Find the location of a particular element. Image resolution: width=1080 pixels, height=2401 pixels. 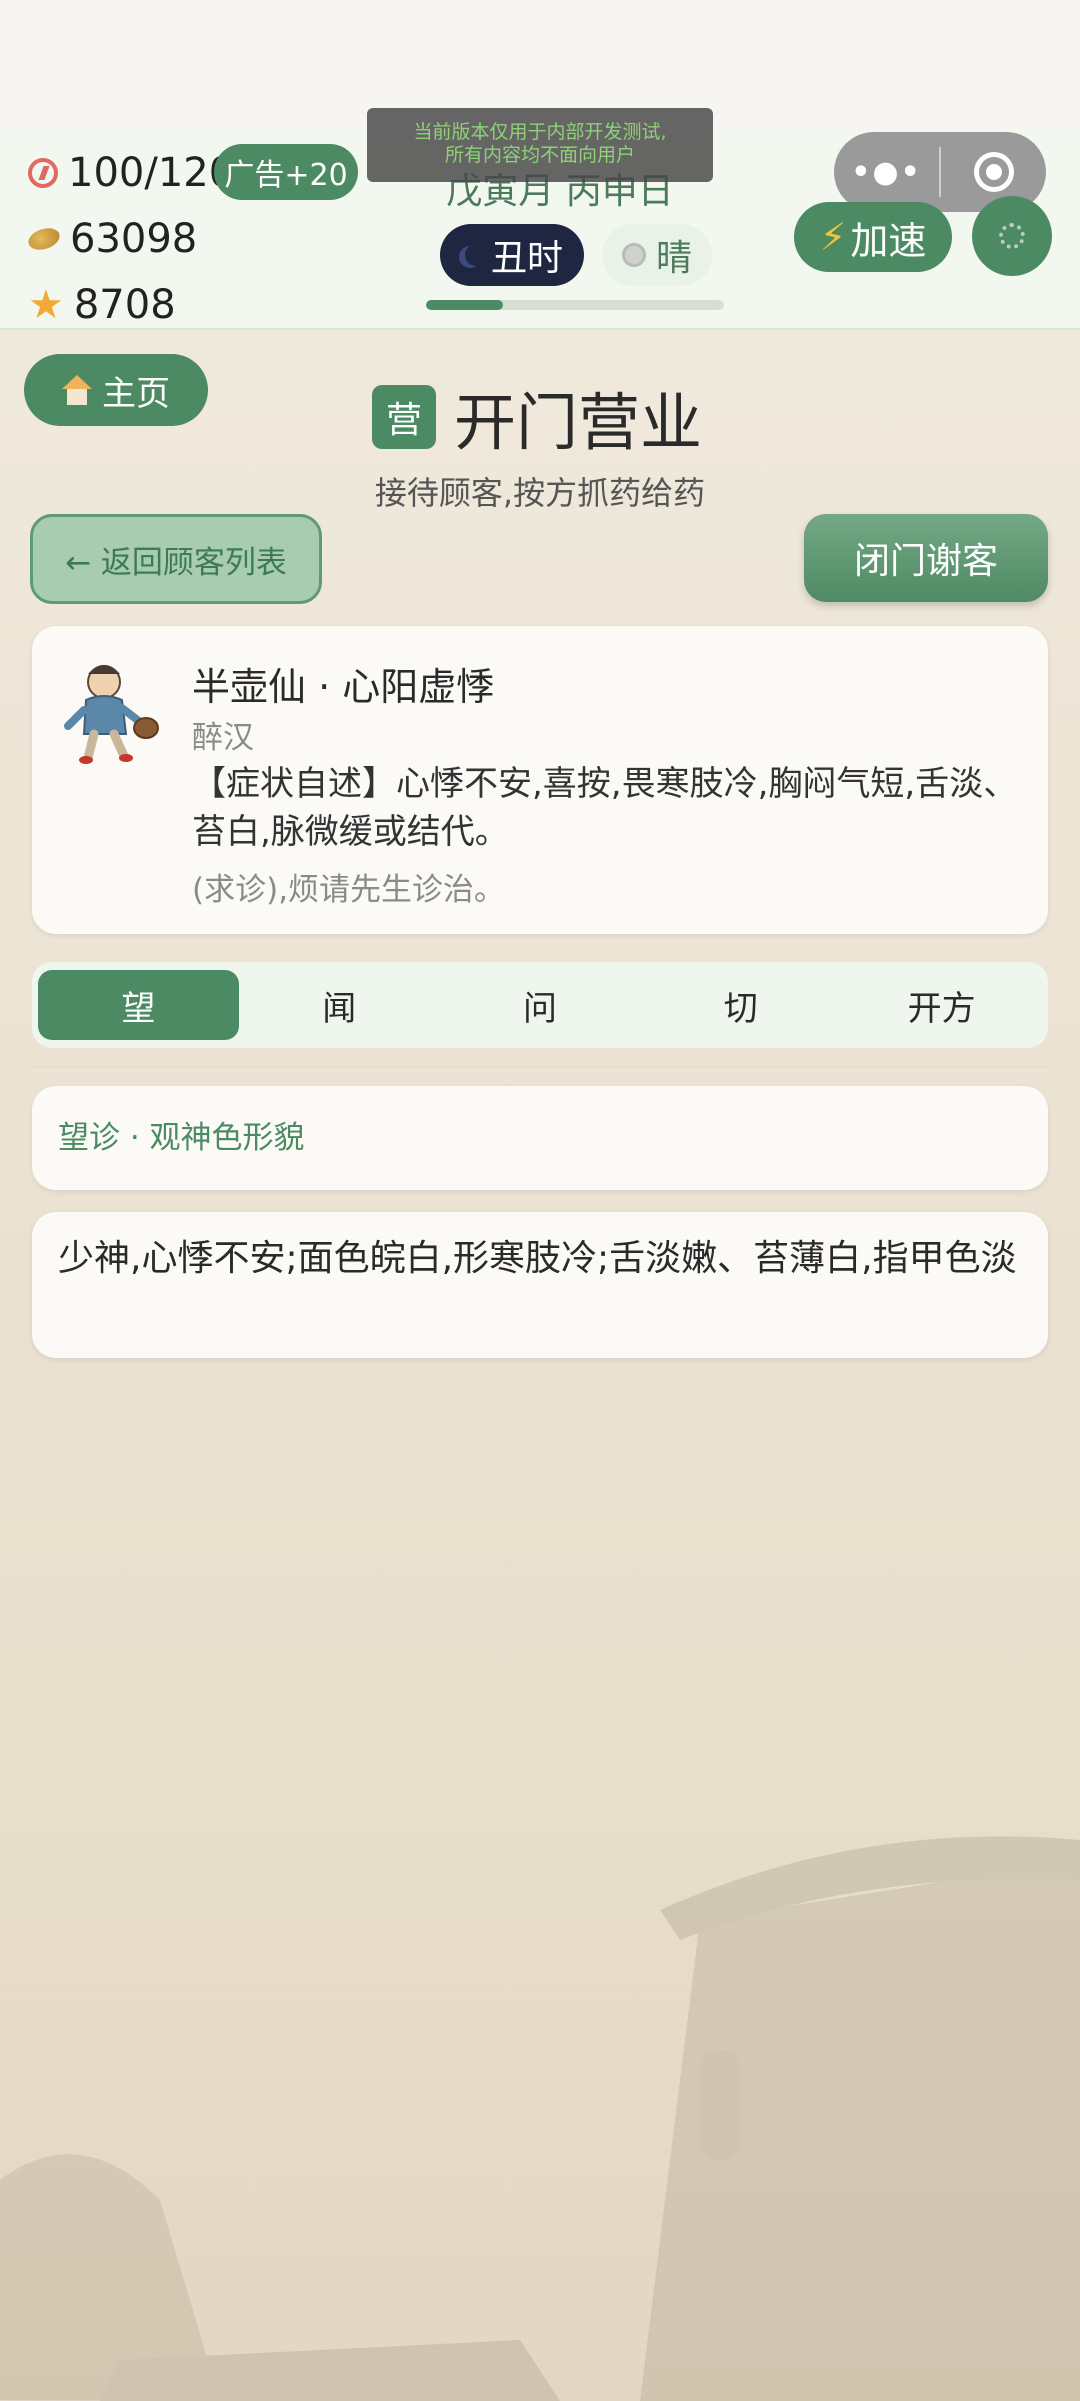

target-icon is located at coordinates (993, 172).